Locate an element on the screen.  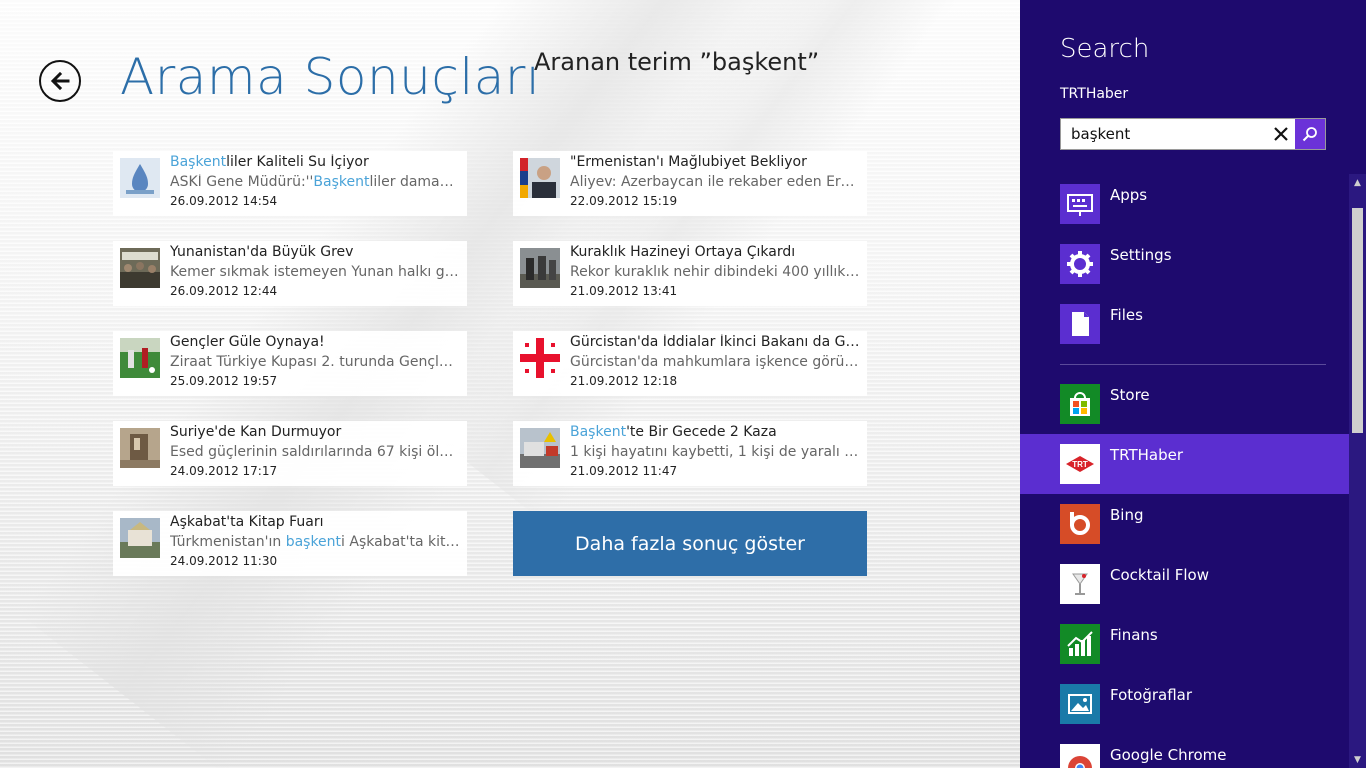
search-icon is located at coordinates (1309, 134).